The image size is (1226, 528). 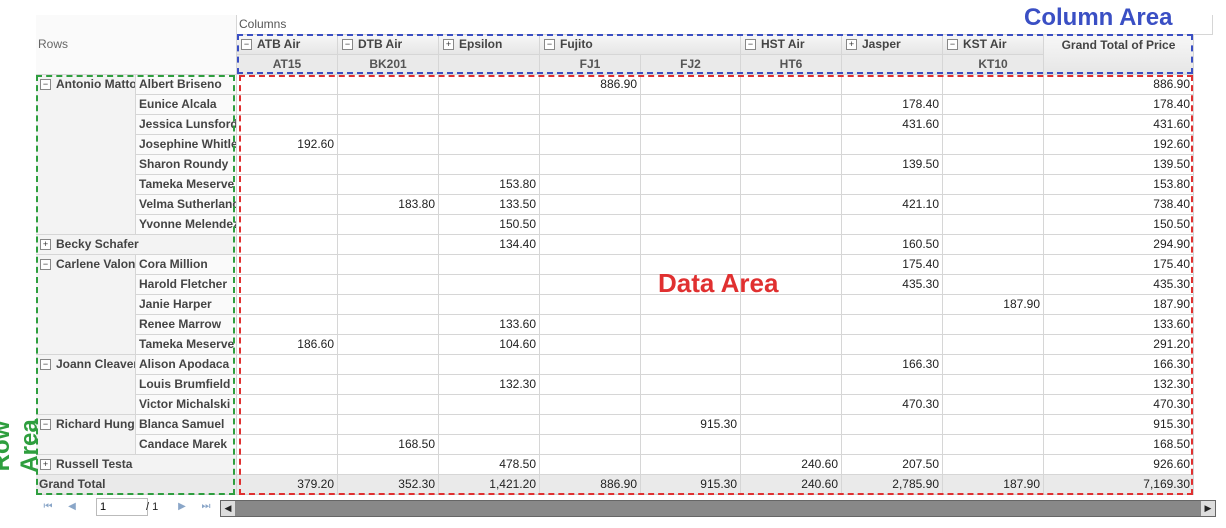 I want to click on column-header-6: − KST Air, so click(x=993, y=45).